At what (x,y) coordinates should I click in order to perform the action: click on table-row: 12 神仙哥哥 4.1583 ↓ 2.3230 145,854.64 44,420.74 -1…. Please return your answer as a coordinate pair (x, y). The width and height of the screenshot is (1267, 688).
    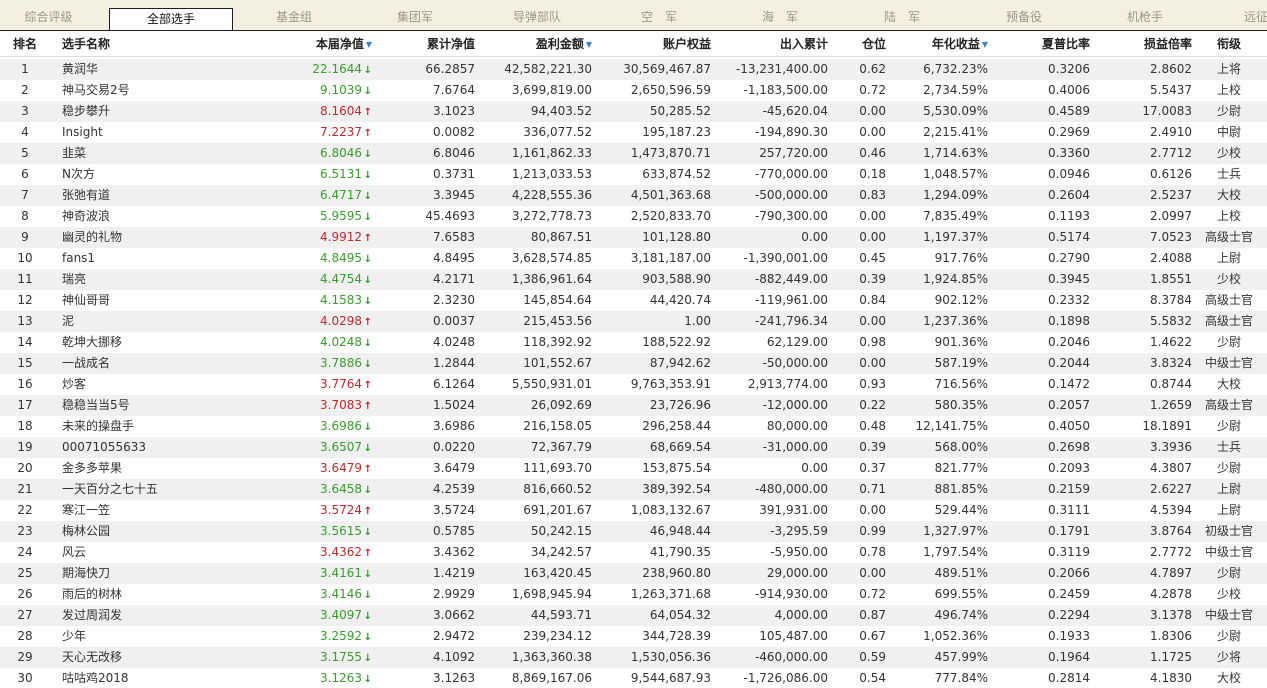
    Looking at the image, I should click on (633, 300).